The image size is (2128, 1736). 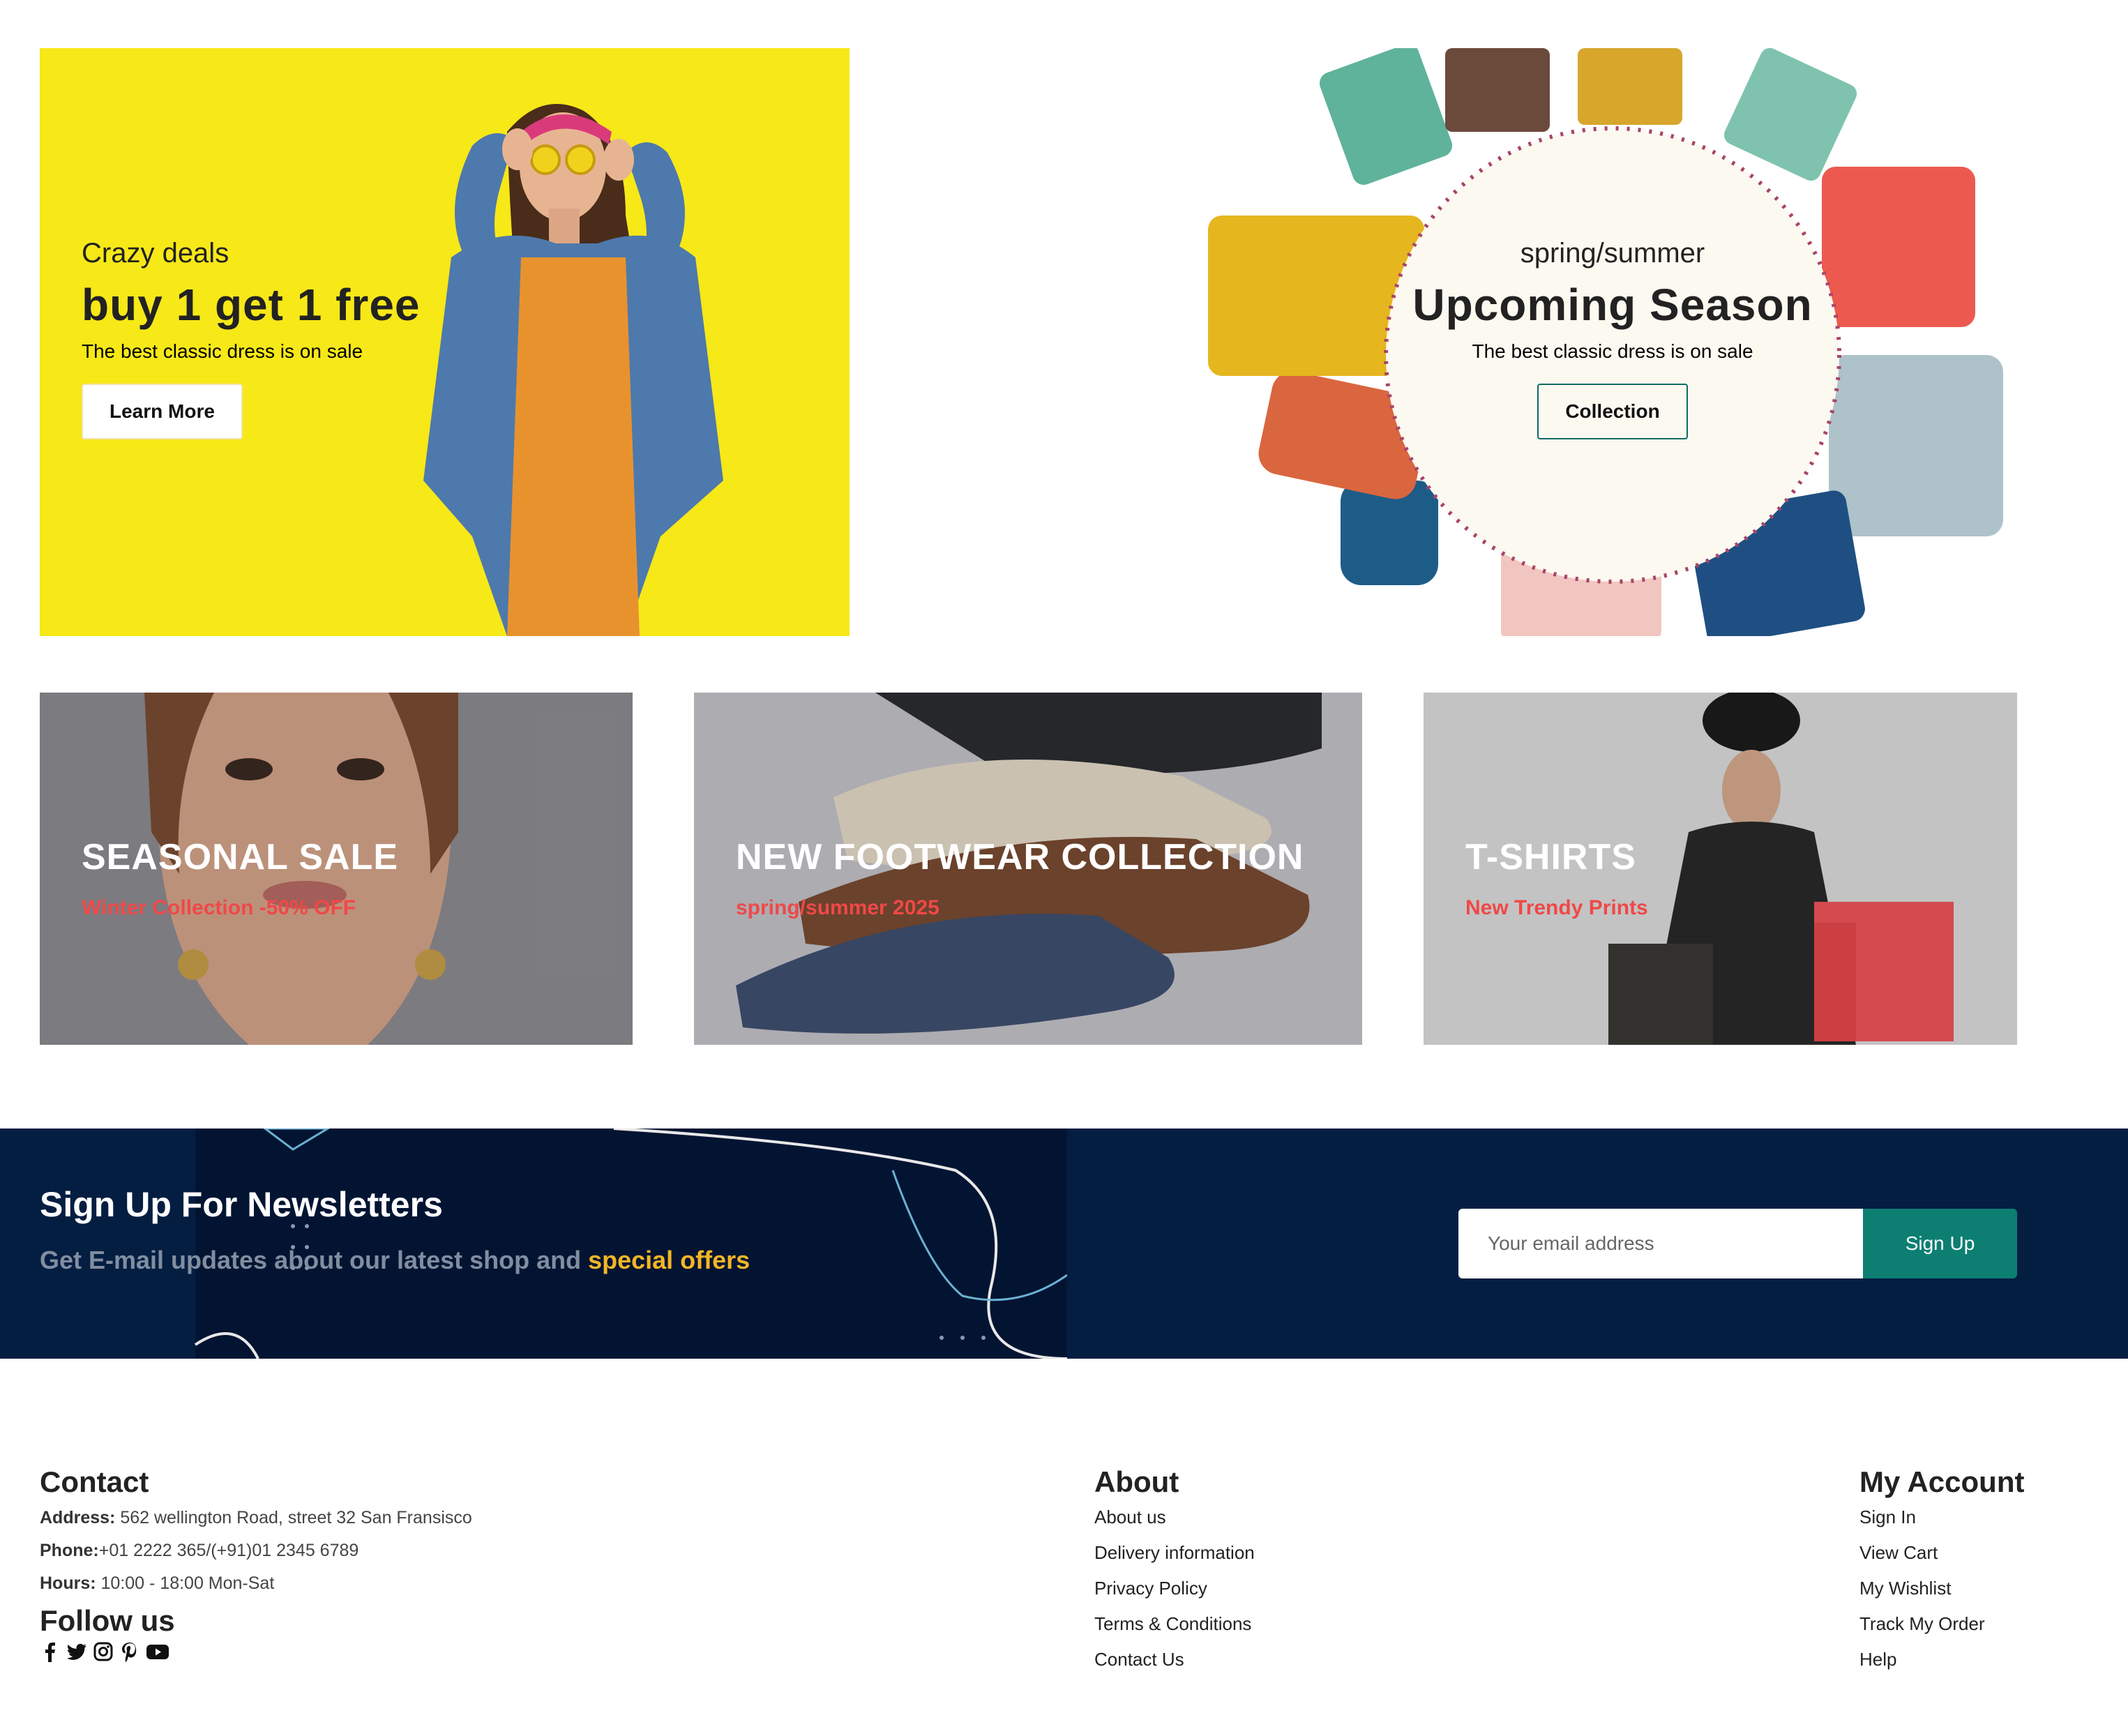 I want to click on learn-more-button: Learn More, so click(x=162, y=412).